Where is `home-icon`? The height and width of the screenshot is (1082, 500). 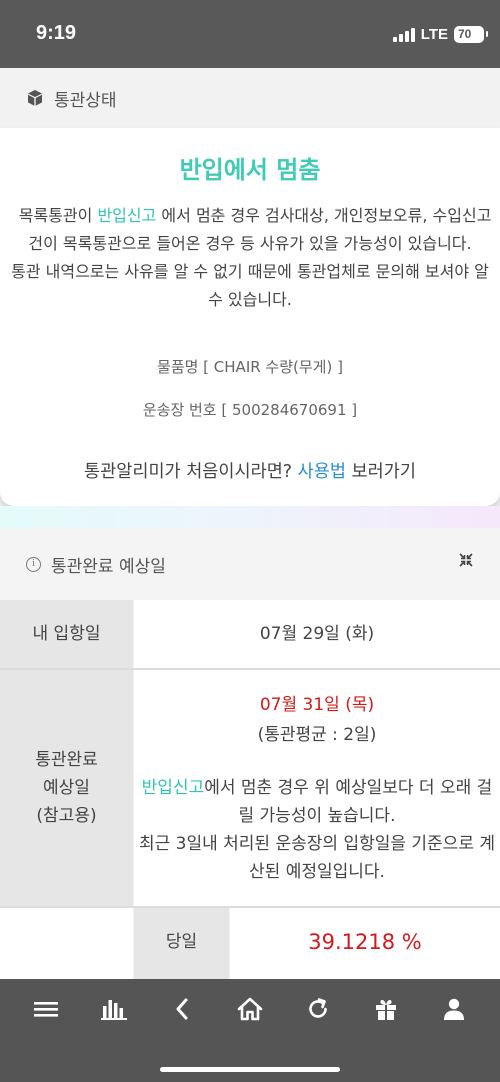
home-icon is located at coordinates (250, 1009).